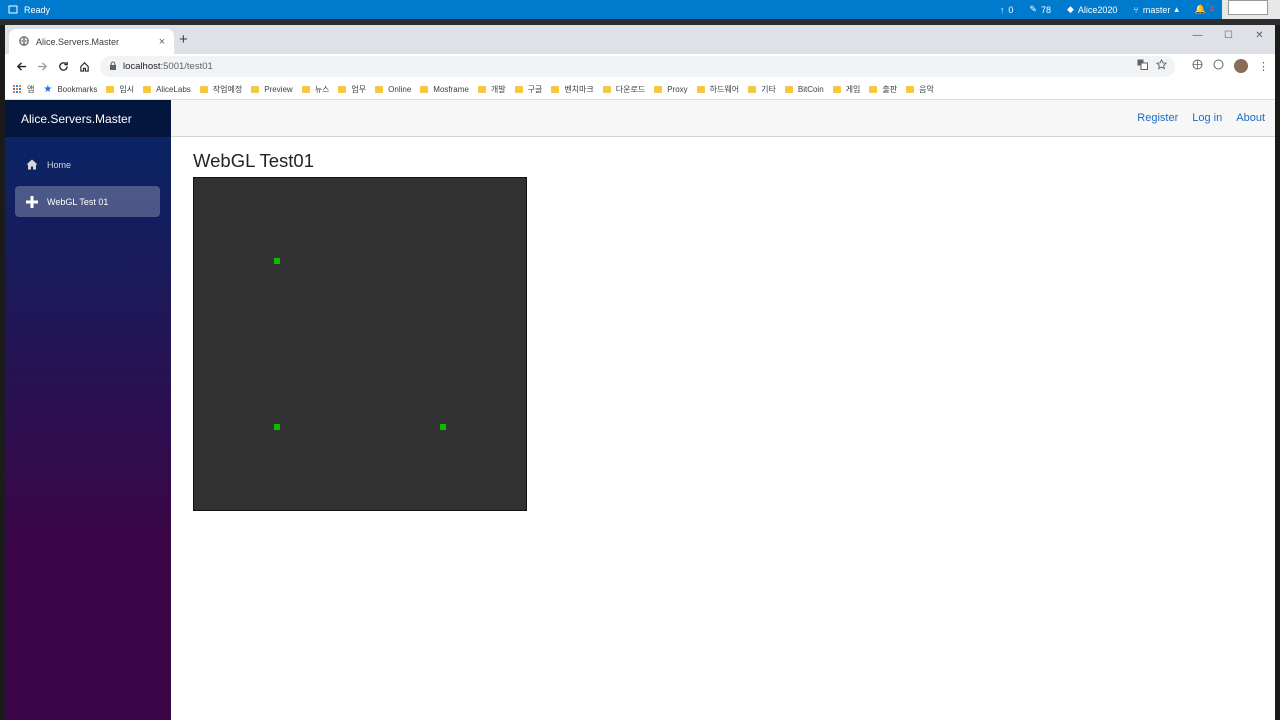 This screenshot has width=1280, height=720. What do you see at coordinates (1157, 118) in the screenshot?
I see `register-link: Register` at bounding box center [1157, 118].